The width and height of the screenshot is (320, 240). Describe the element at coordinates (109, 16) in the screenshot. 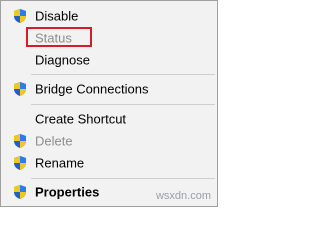

I see `menu-item-disable: Disable` at that location.